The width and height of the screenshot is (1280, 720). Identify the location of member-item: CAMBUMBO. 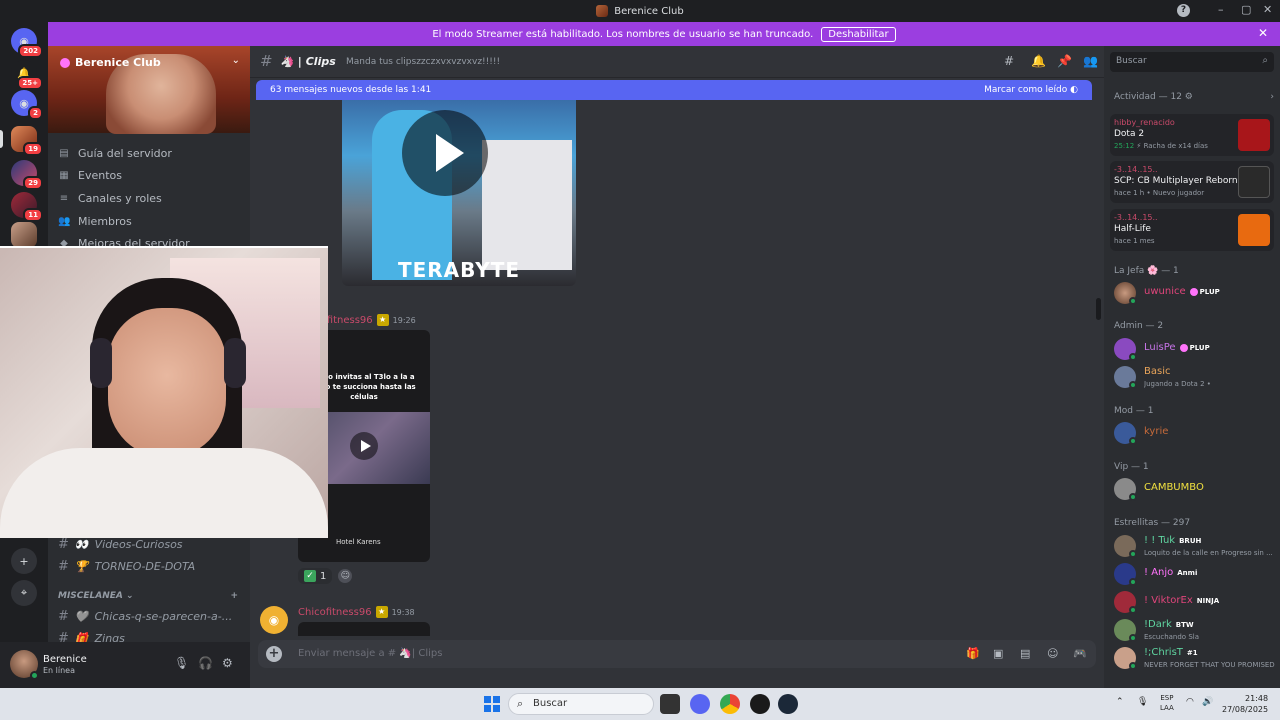
(1195, 490).